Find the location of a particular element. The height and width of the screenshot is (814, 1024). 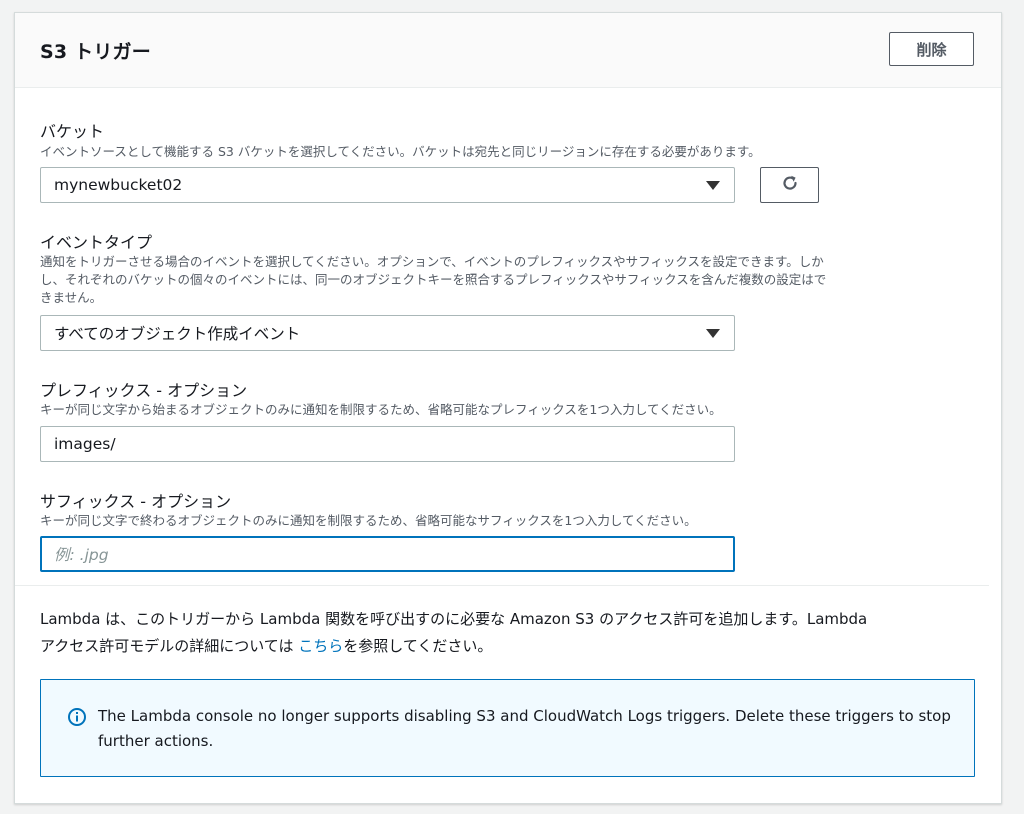

permission-note-text: を参照してください。 is located at coordinates (418, 646).